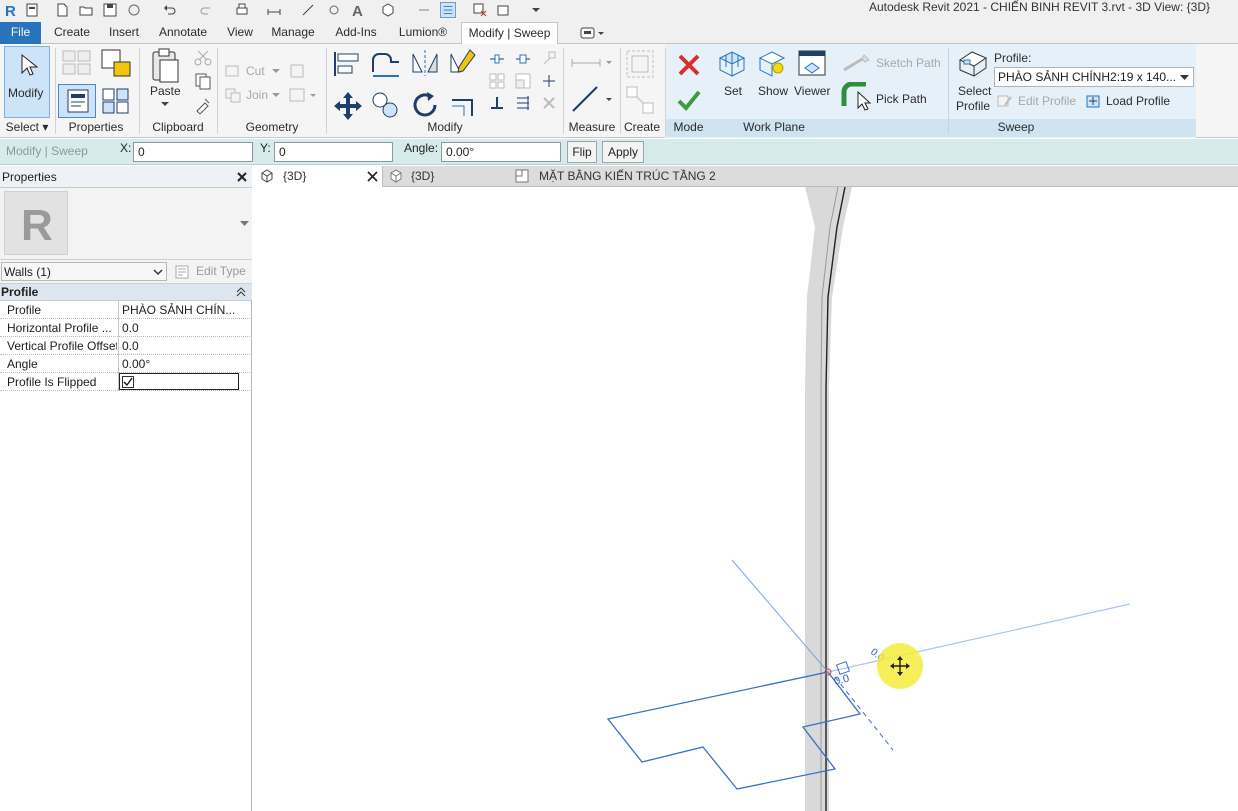 Image resolution: width=1238 pixels, height=811 pixels. I want to click on copy-icon, so click(203, 81).